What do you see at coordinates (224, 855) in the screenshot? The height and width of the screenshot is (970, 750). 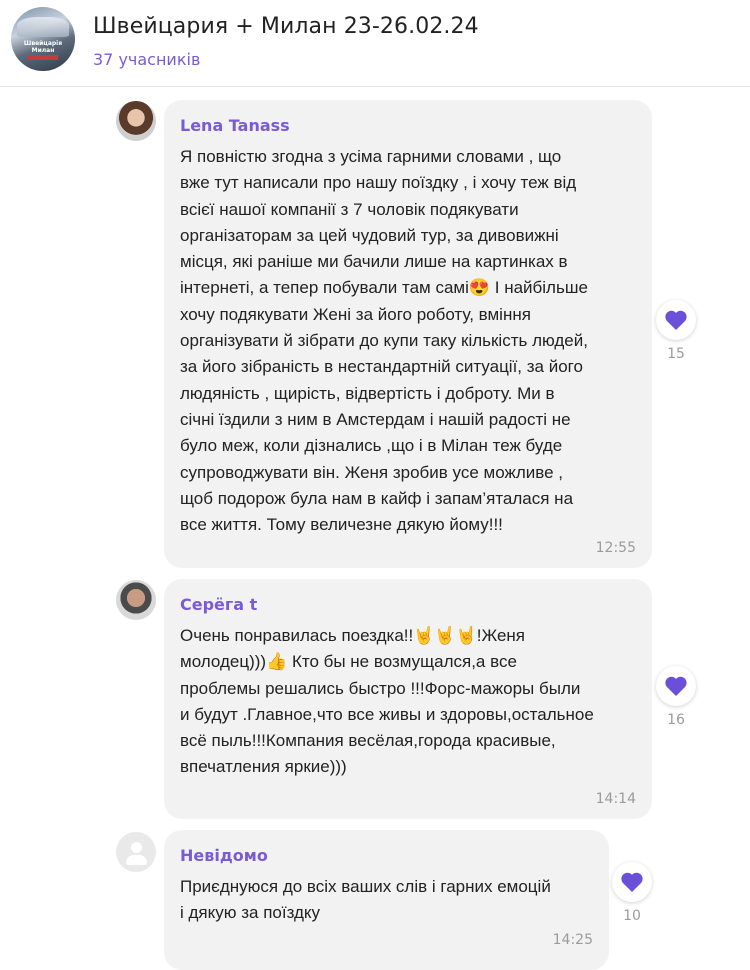 I see `message-author: Невідомо` at bounding box center [224, 855].